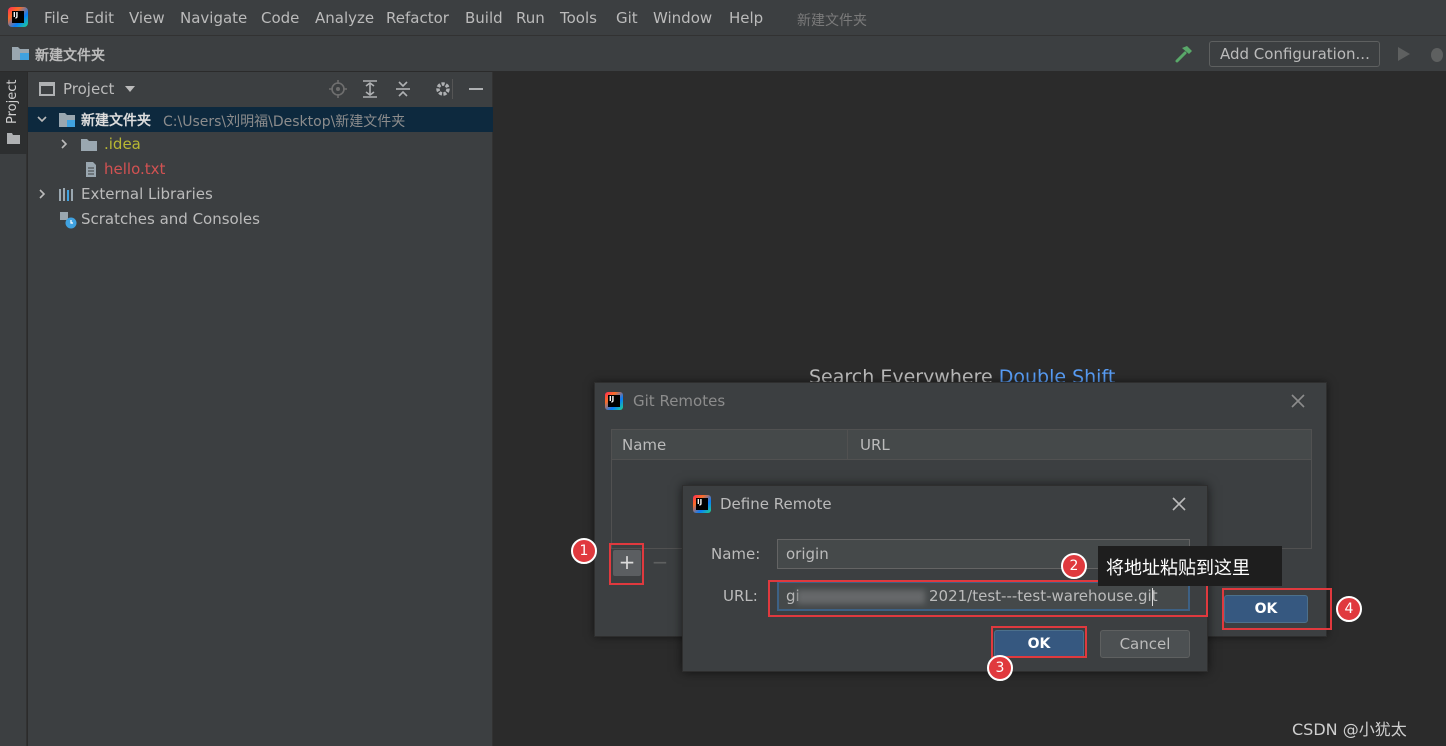  Describe the element at coordinates (1074, 566) in the screenshot. I see `annotation-badge-2: 2` at that location.